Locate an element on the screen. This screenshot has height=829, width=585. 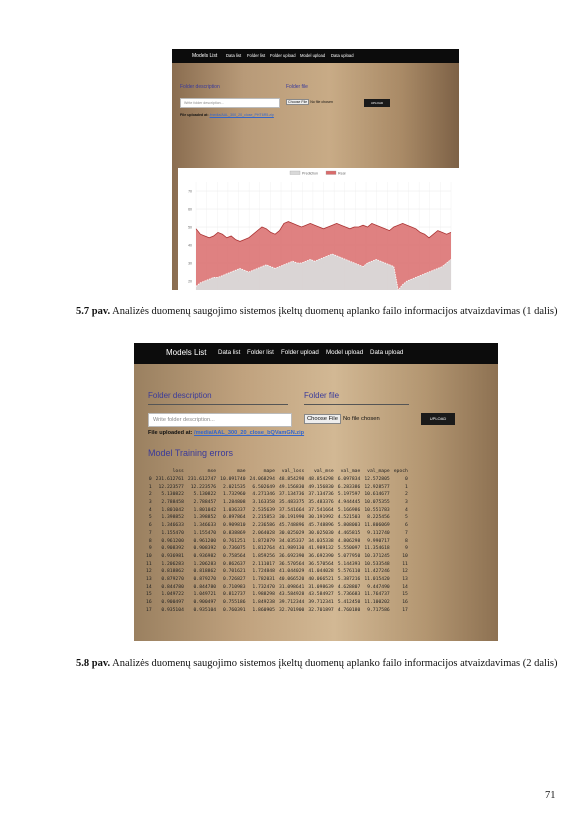
table-cell: 9.717586 is located at coordinates (378, 610).